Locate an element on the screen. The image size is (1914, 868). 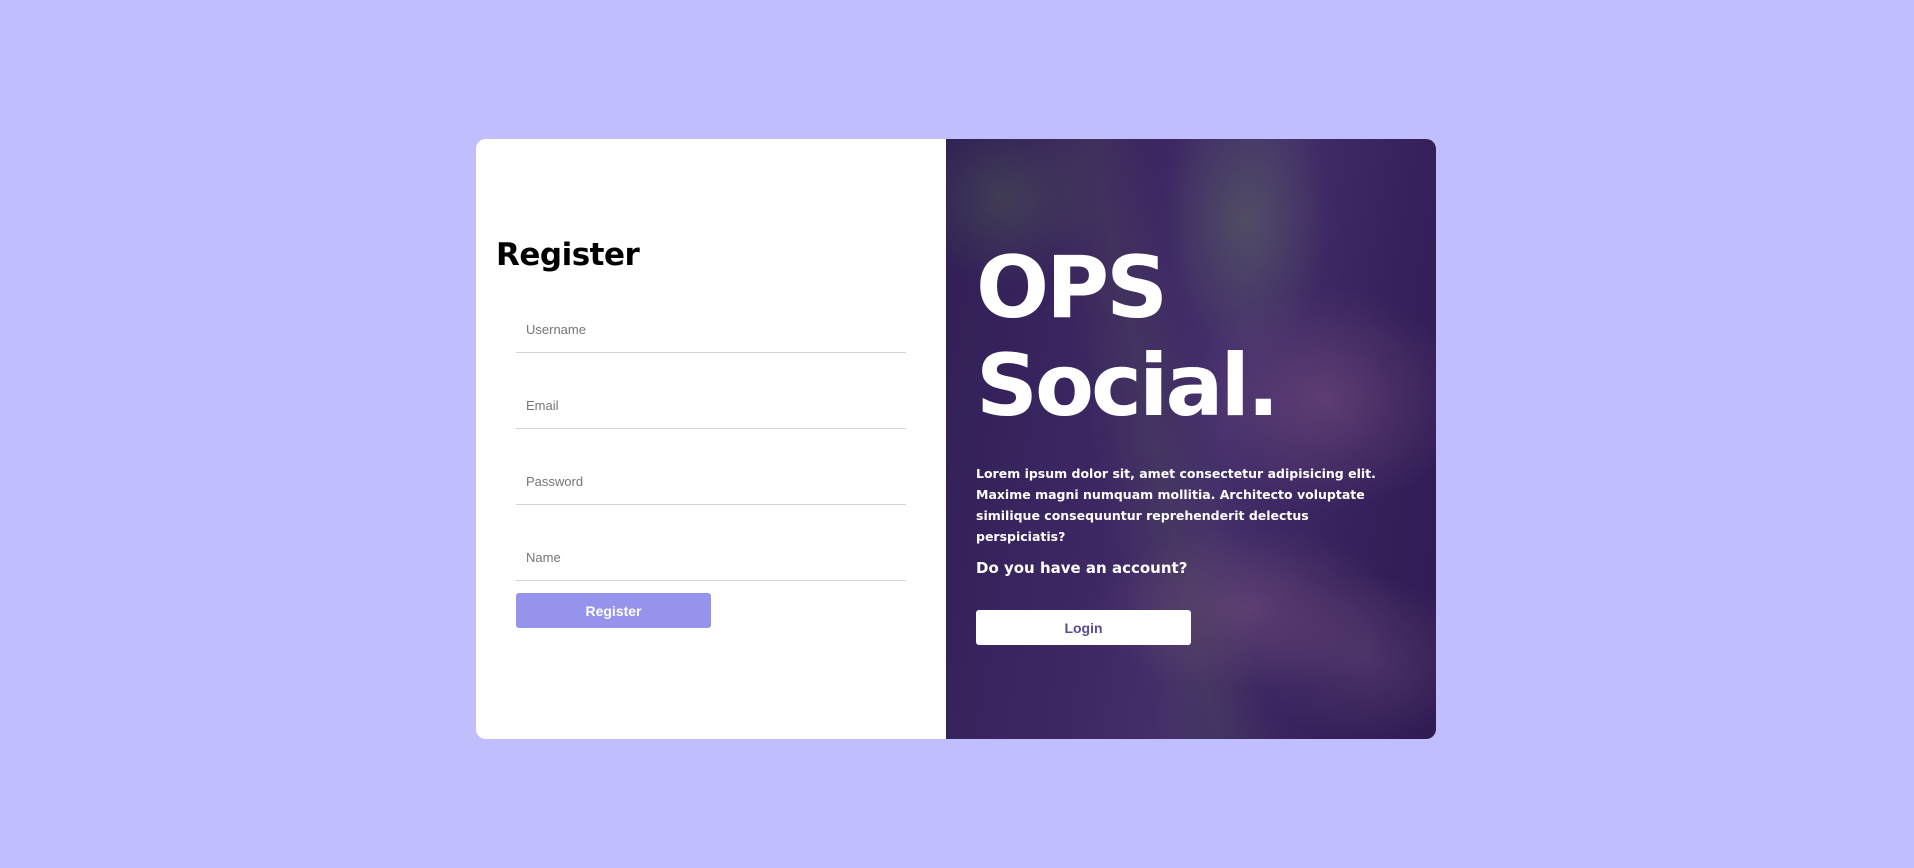
register-form: Register is located at coordinates (711, 467).